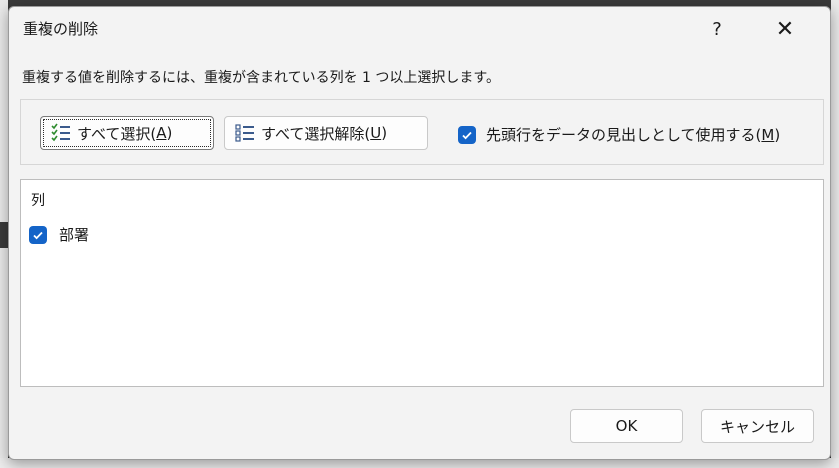 The image size is (839, 468). What do you see at coordinates (768, 135) in the screenshot?
I see `has-headers-accesskey: M` at bounding box center [768, 135].